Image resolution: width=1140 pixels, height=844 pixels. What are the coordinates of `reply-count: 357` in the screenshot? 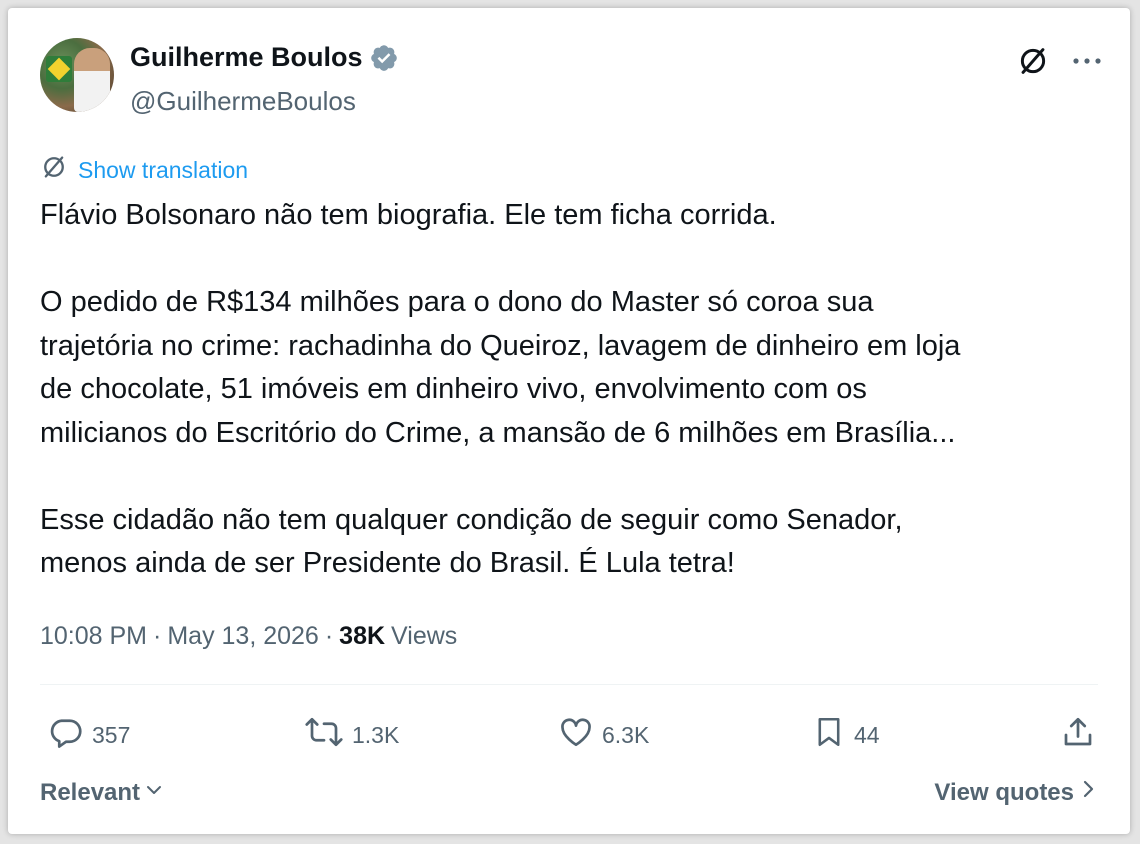 It's located at (111, 734).